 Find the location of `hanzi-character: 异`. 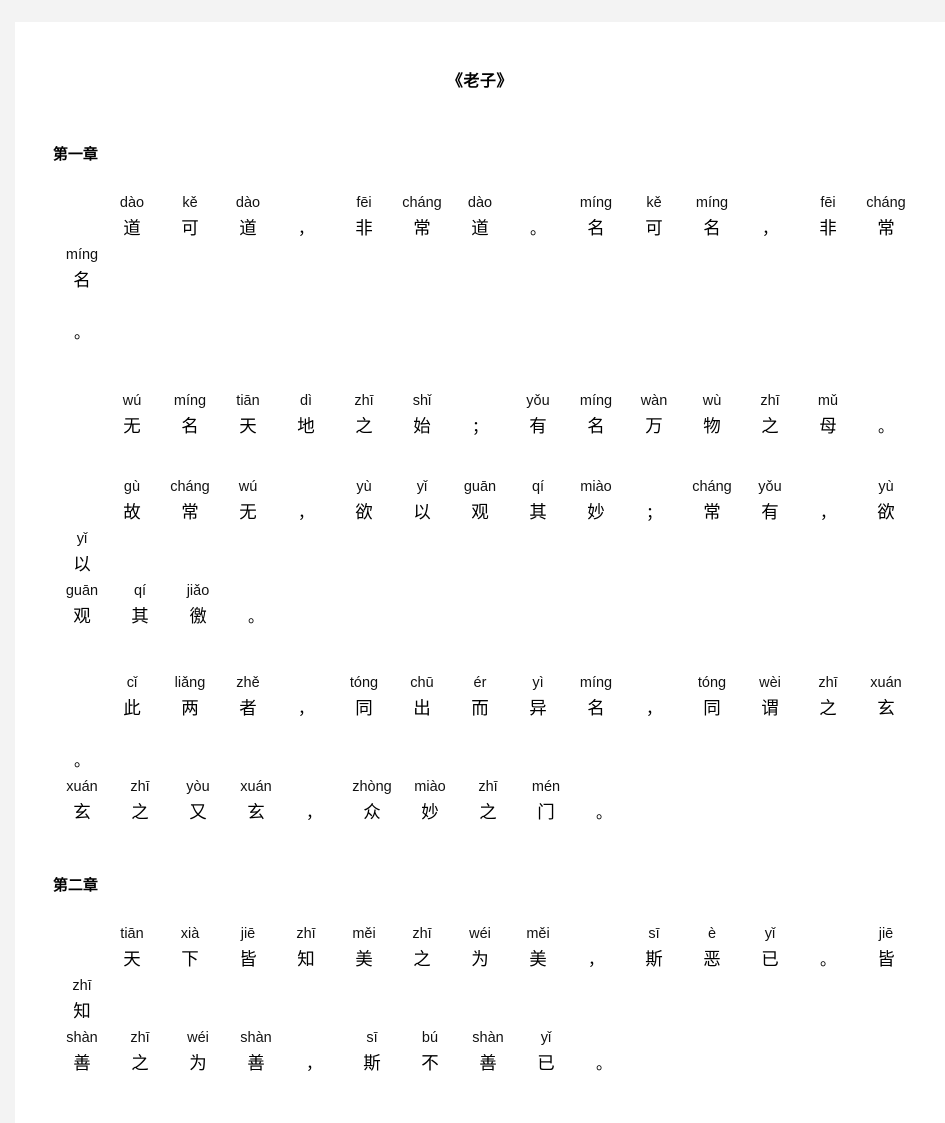

hanzi-character: 异 is located at coordinates (538, 709).